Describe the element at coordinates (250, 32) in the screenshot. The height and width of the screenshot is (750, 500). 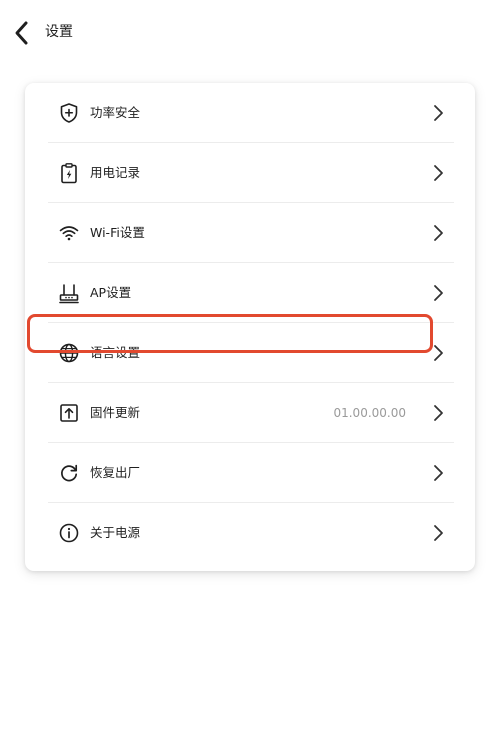
I see `top-bar: 设置` at that location.